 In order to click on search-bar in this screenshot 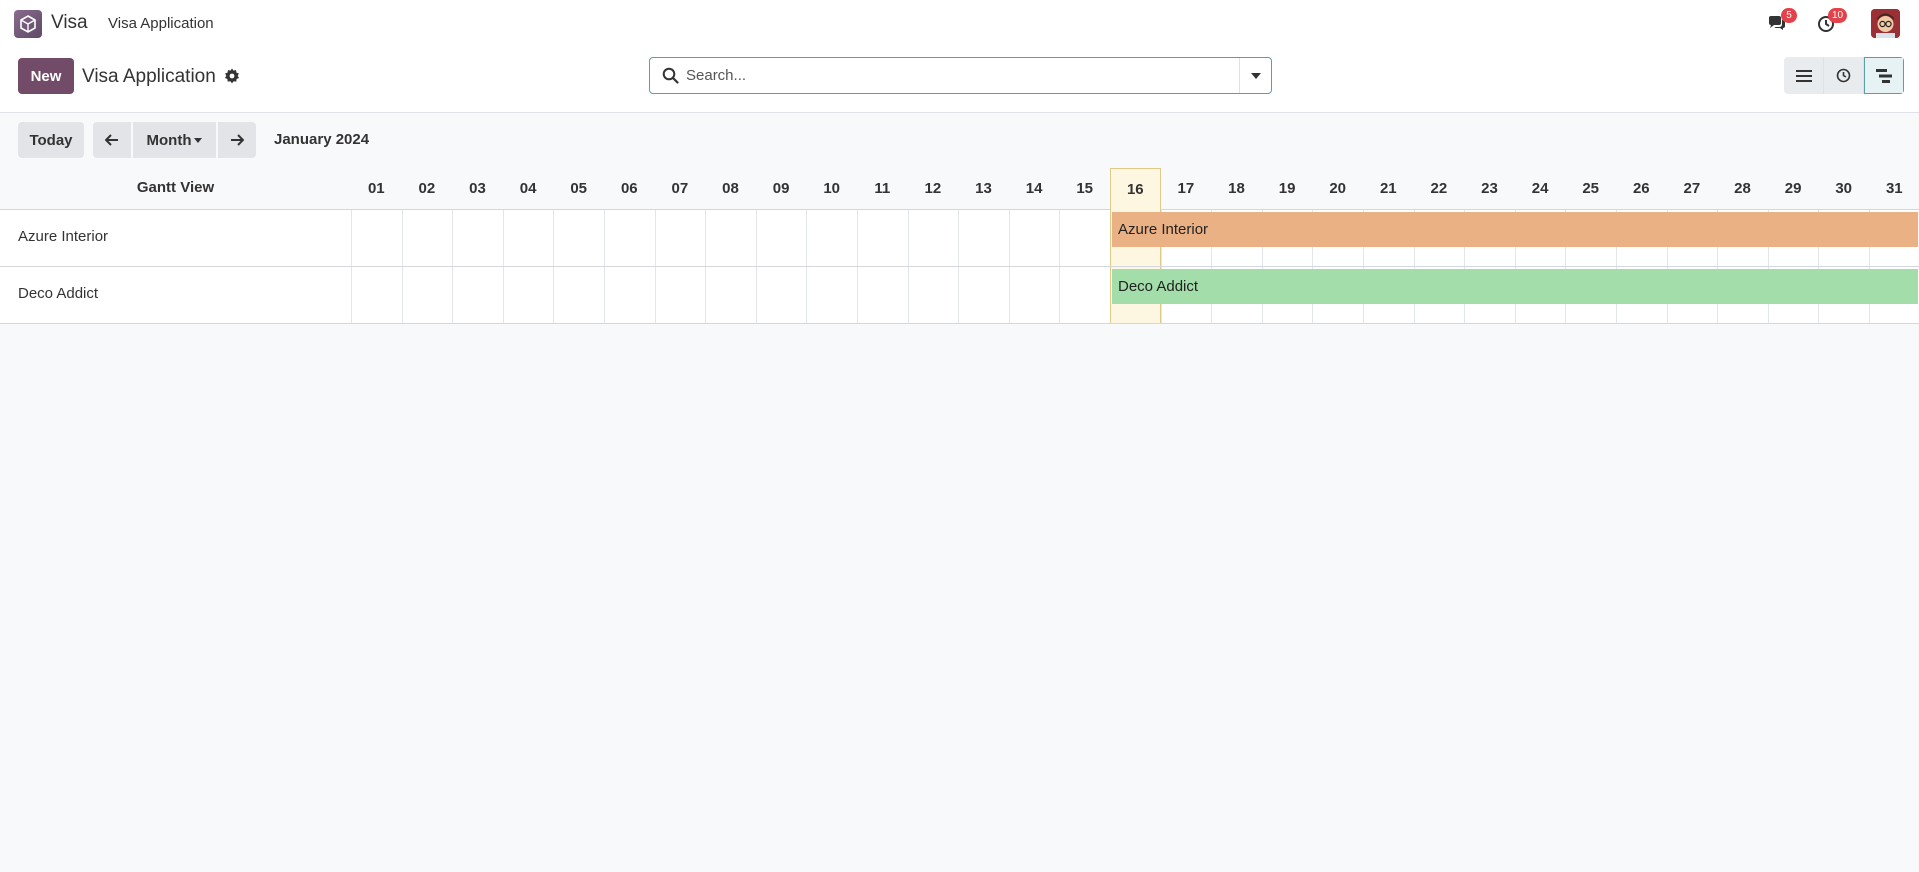, I will do `click(960, 75)`.